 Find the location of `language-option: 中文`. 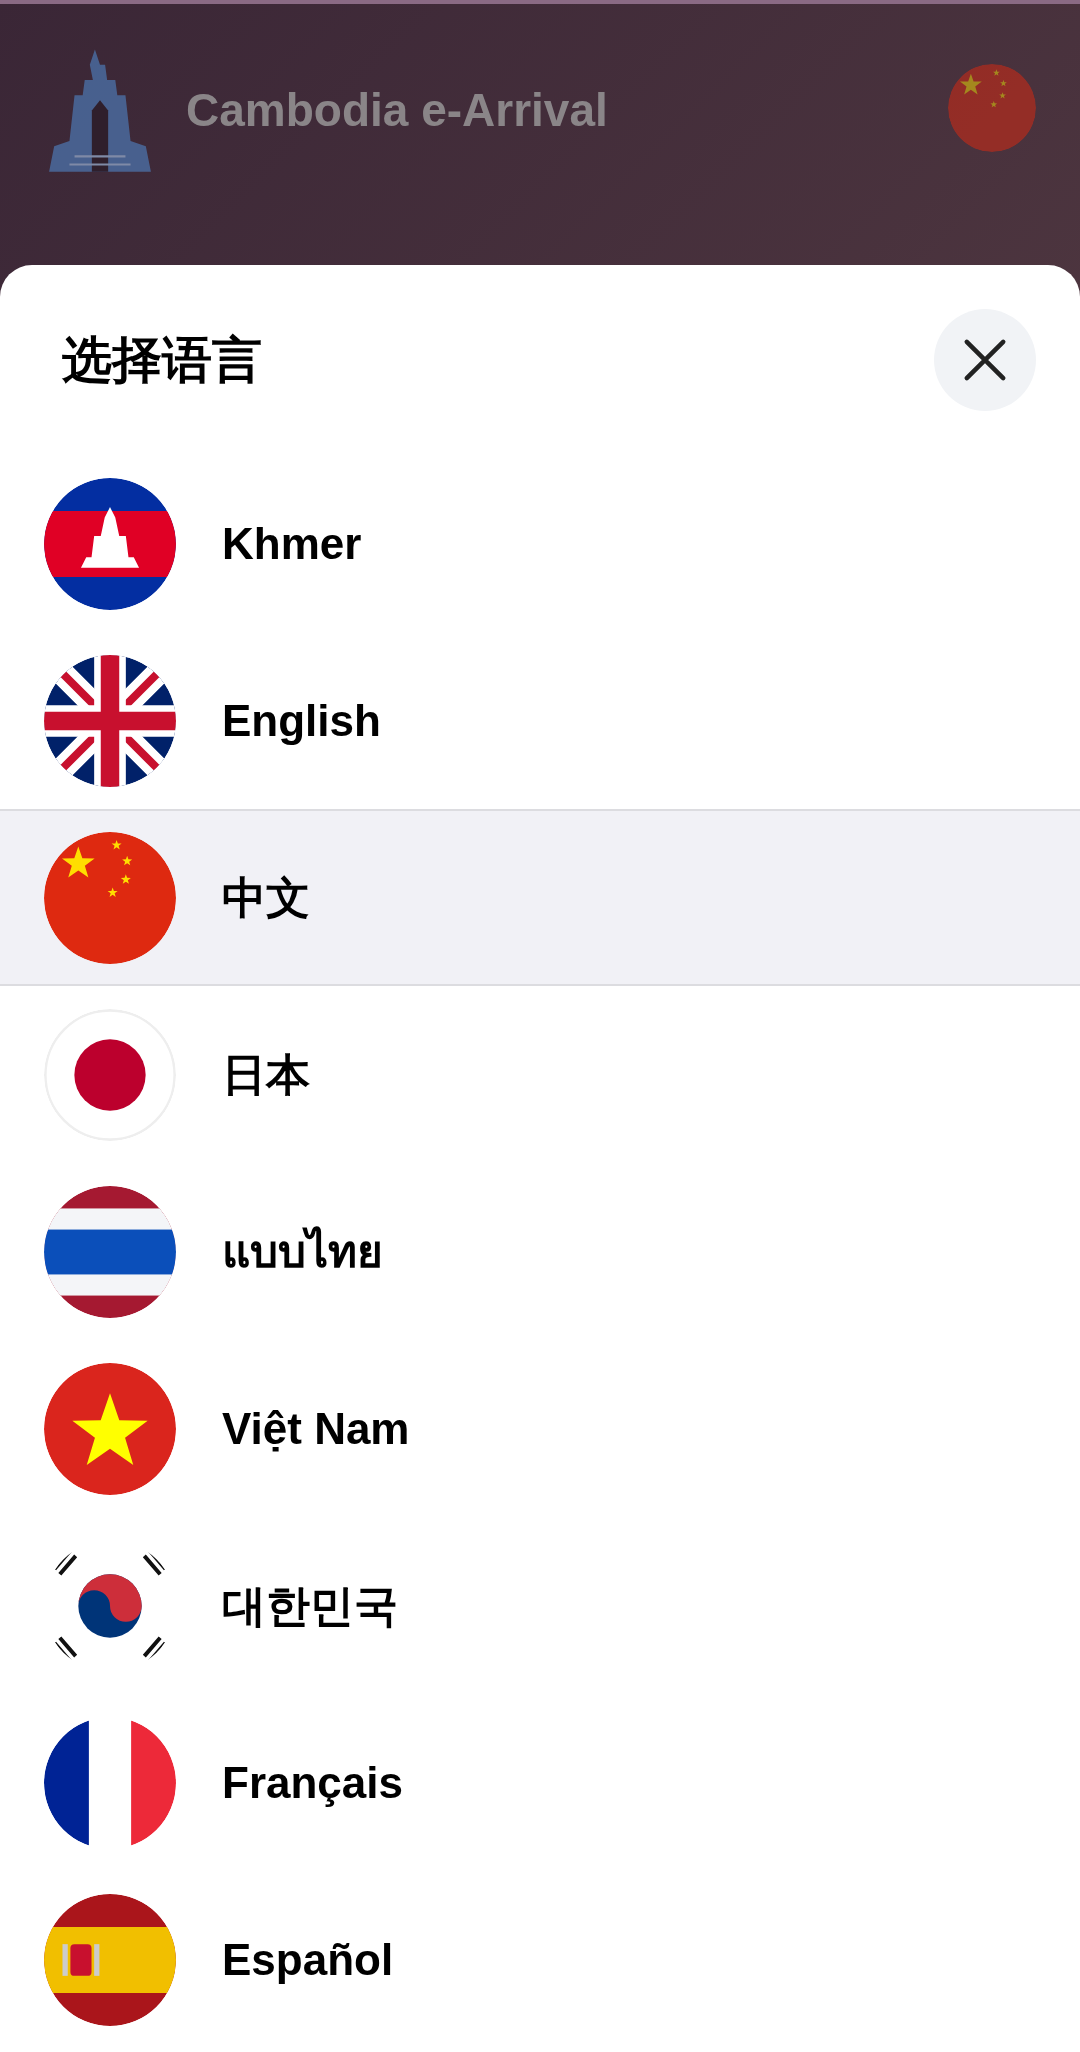

language-option: 中文 is located at coordinates (540, 897).